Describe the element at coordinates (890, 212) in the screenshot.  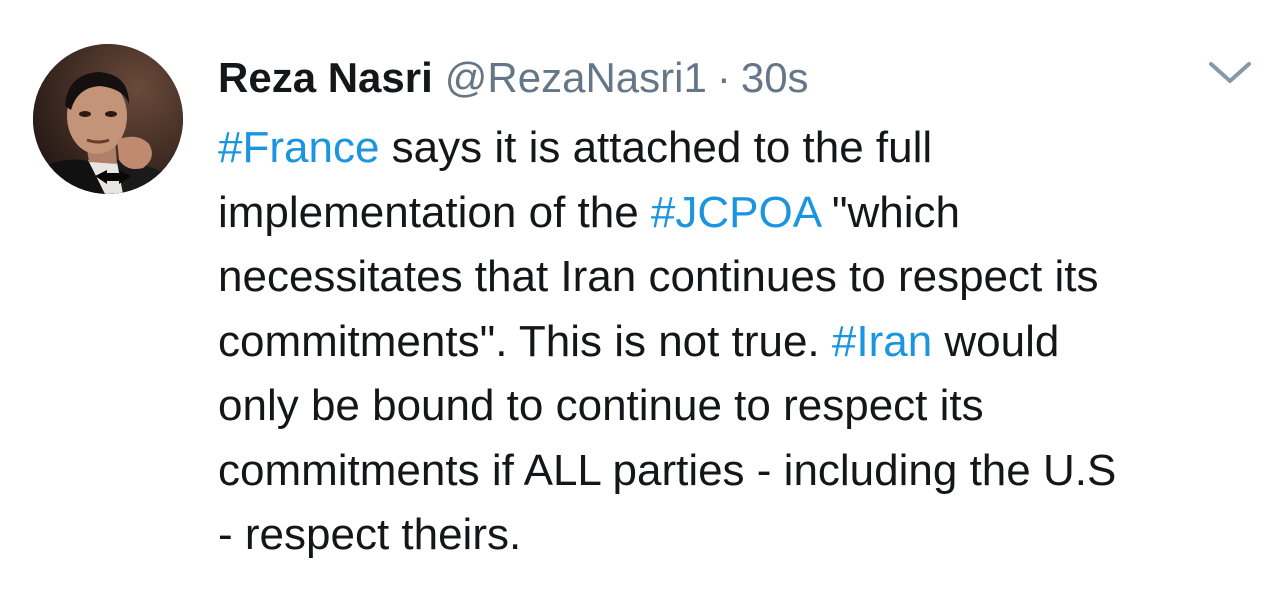
I see `tweet-text-segment: "which` at that location.